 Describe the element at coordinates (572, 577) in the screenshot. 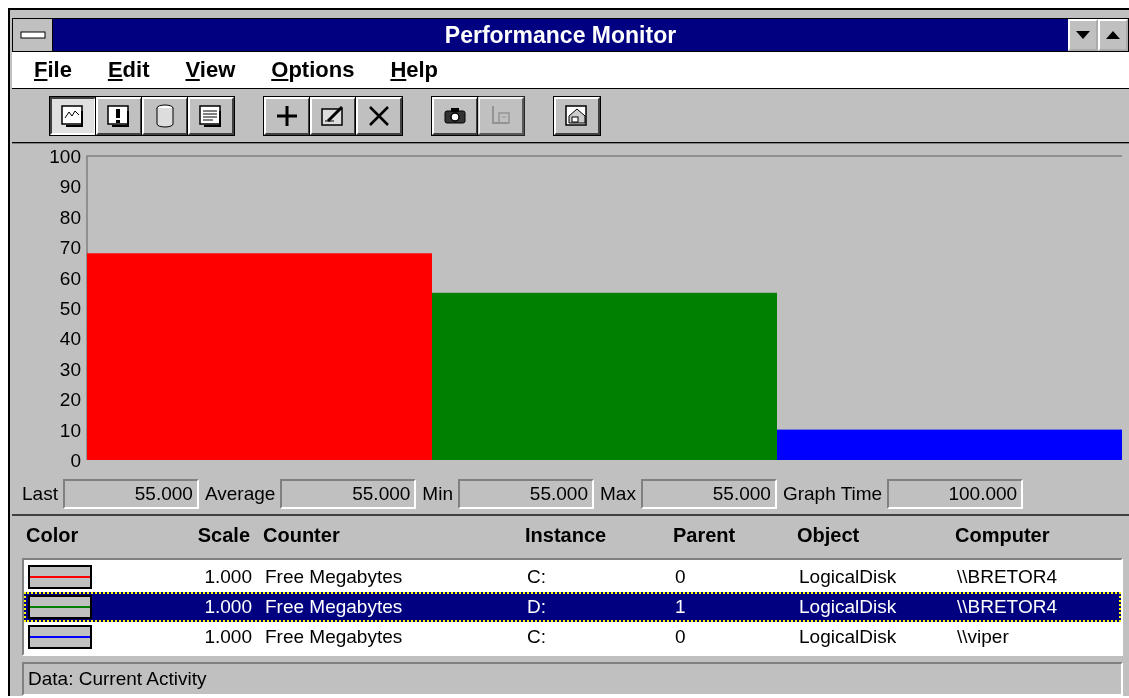

I see `legend-row: 1.000 Free Megabytes C: 0 LogicalDisk \\BRETOR4` at that location.